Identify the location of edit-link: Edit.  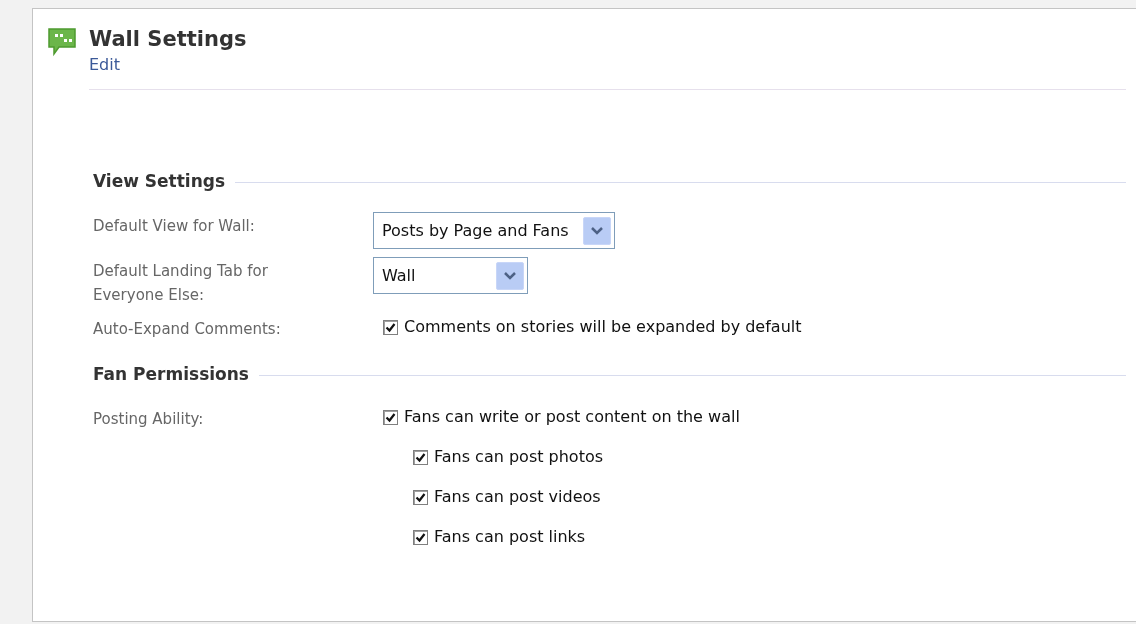
(104, 65).